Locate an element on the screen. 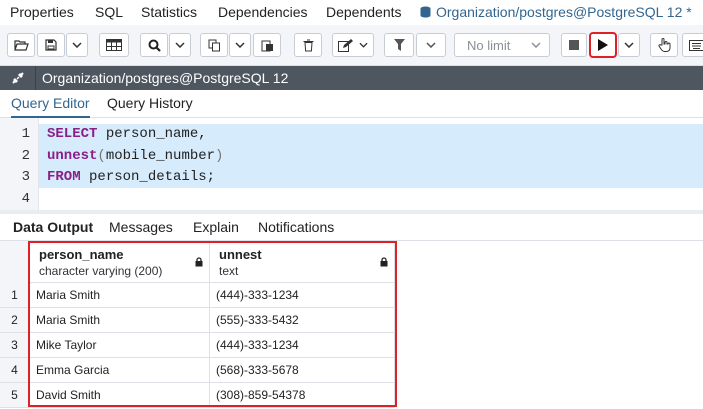 The width and height of the screenshot is (703, 409). tab-query-tool: Organization/postgres@PostgreSQL 12 * is located at coordinates (556, 13).